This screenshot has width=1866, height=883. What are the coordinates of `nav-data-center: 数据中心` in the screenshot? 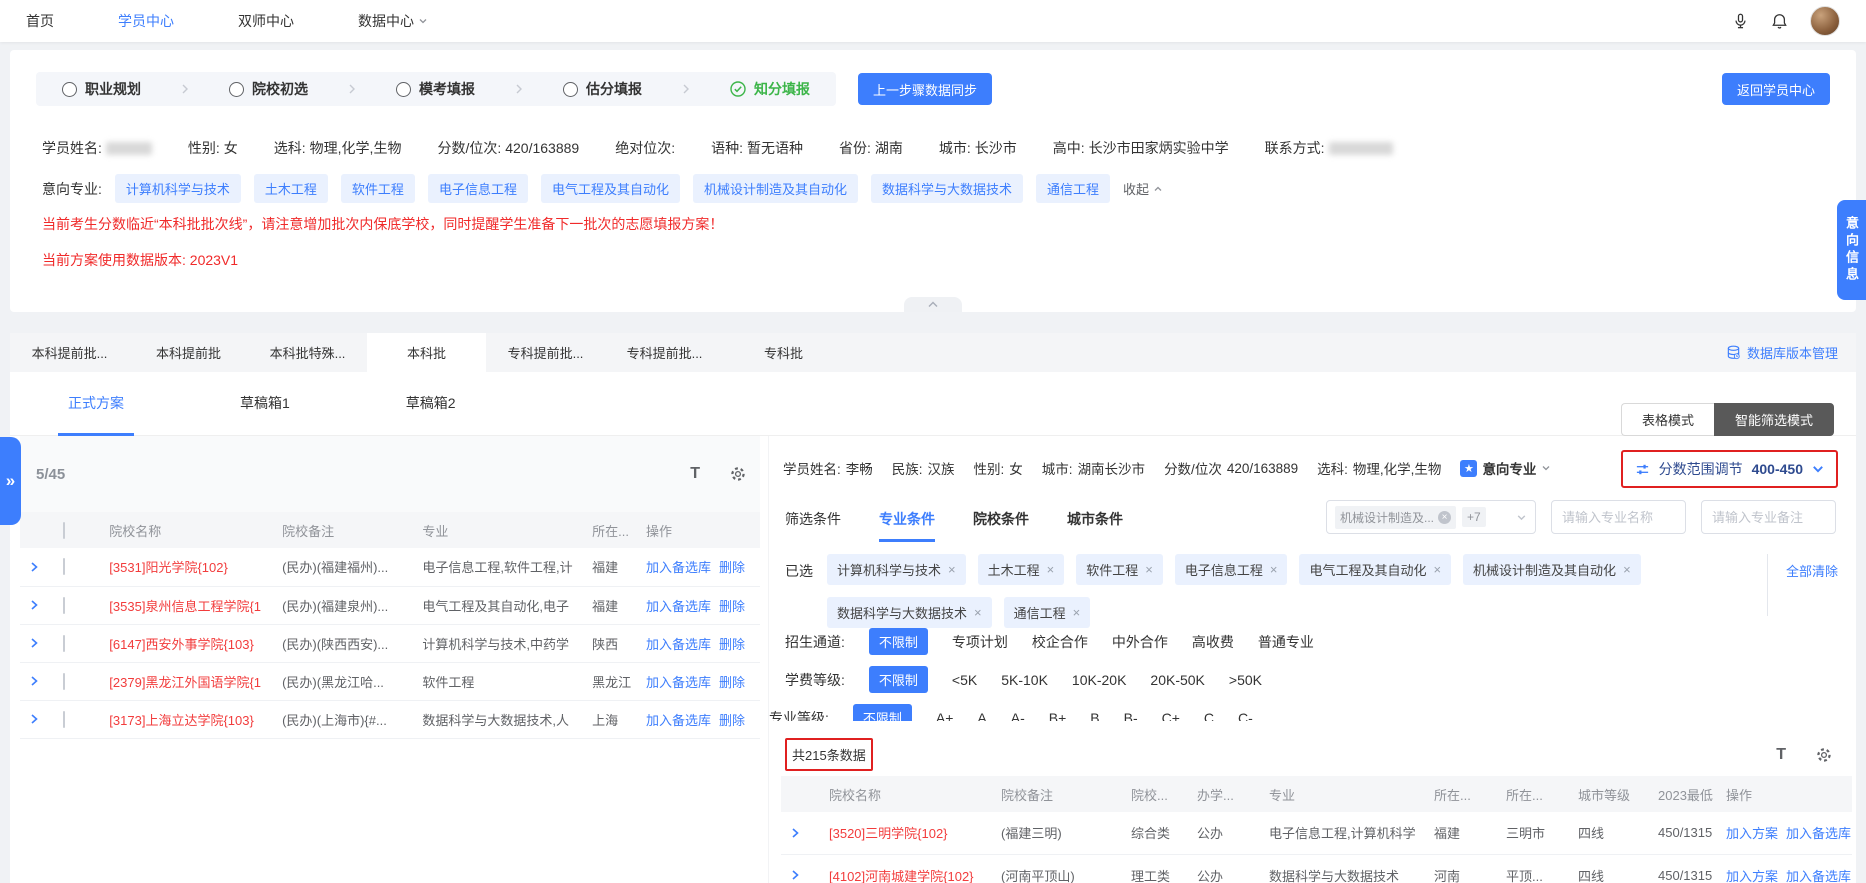 It's located at (393, 21).